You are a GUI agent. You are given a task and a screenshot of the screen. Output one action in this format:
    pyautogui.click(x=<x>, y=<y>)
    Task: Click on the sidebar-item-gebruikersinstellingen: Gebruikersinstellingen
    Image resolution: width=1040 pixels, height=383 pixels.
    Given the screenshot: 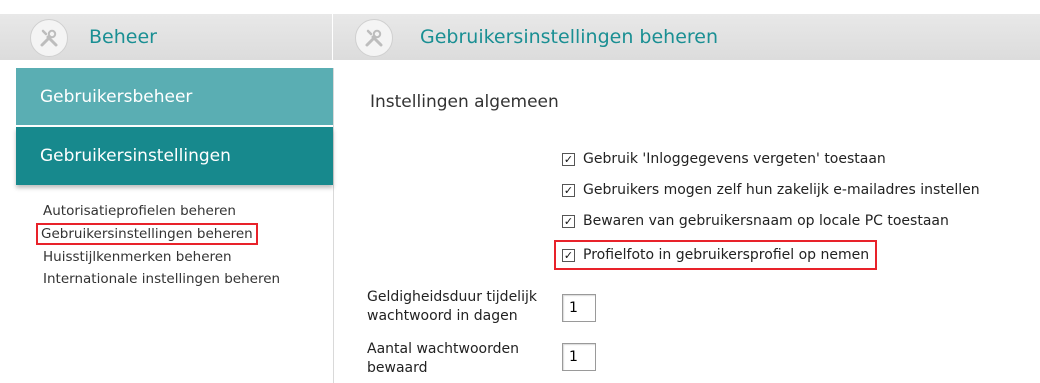 What is the action you would take?
    pyautogui.click(x=174, y=156)
    